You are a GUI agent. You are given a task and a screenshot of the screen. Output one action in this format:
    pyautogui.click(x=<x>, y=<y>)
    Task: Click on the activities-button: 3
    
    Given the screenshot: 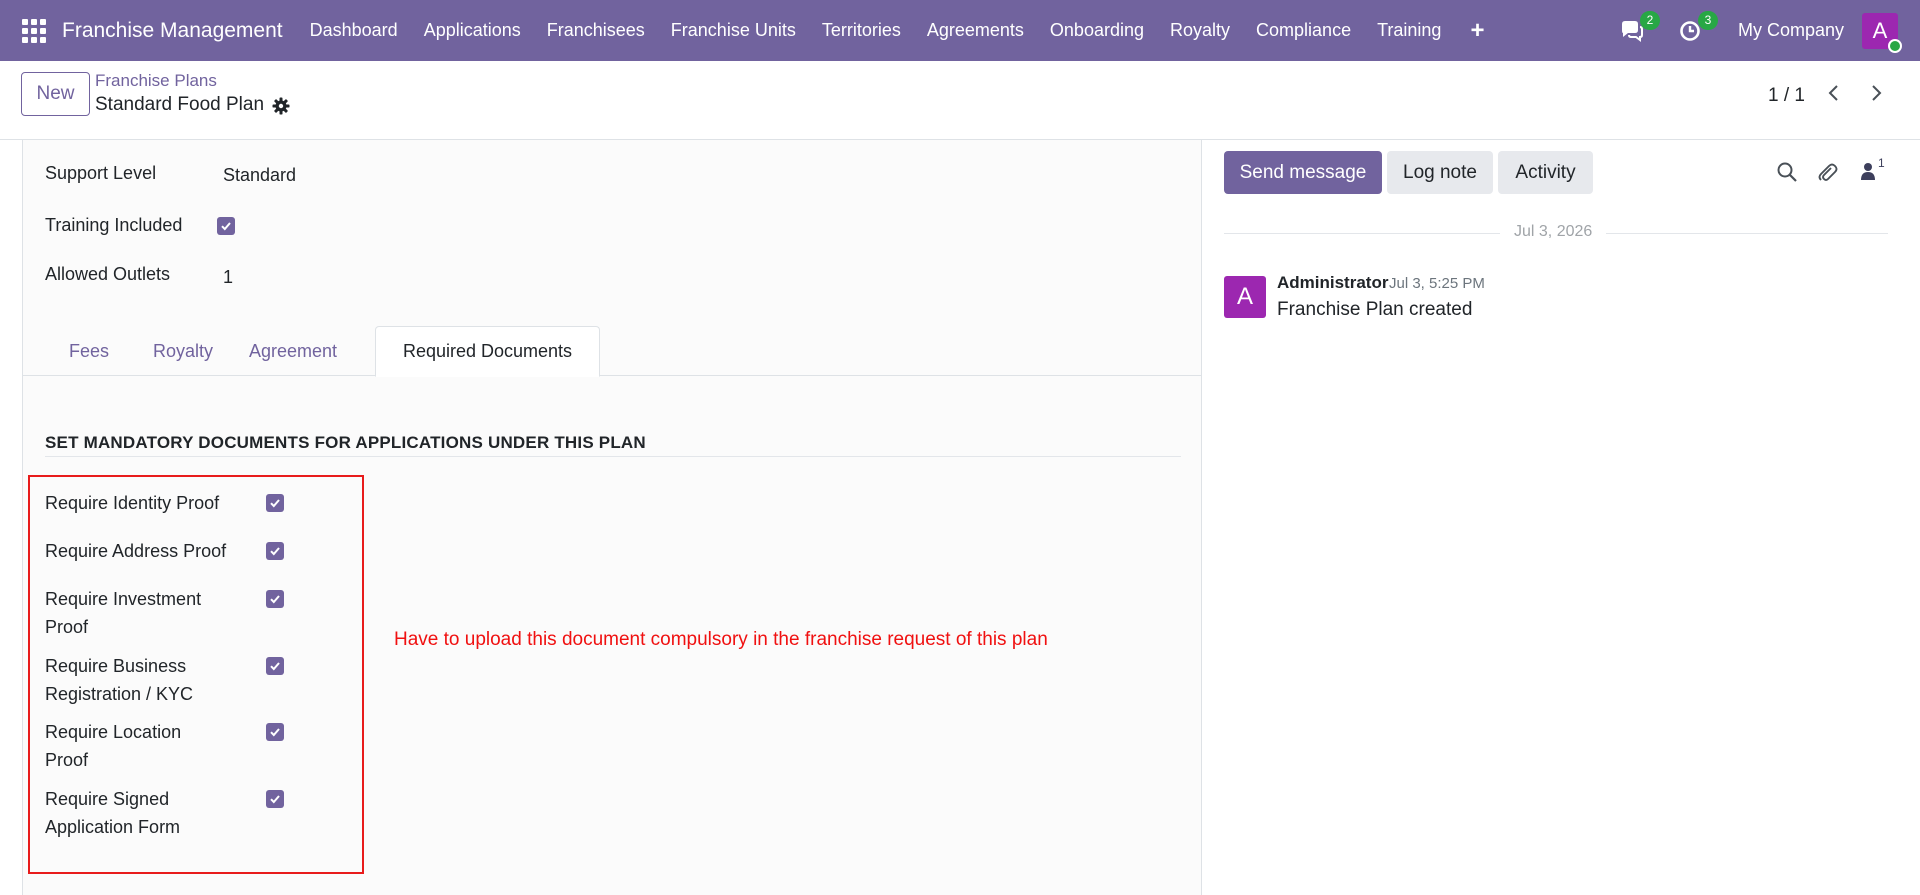 What is the action you would take?
    pyautogui.click(x=1697, y=27)
    